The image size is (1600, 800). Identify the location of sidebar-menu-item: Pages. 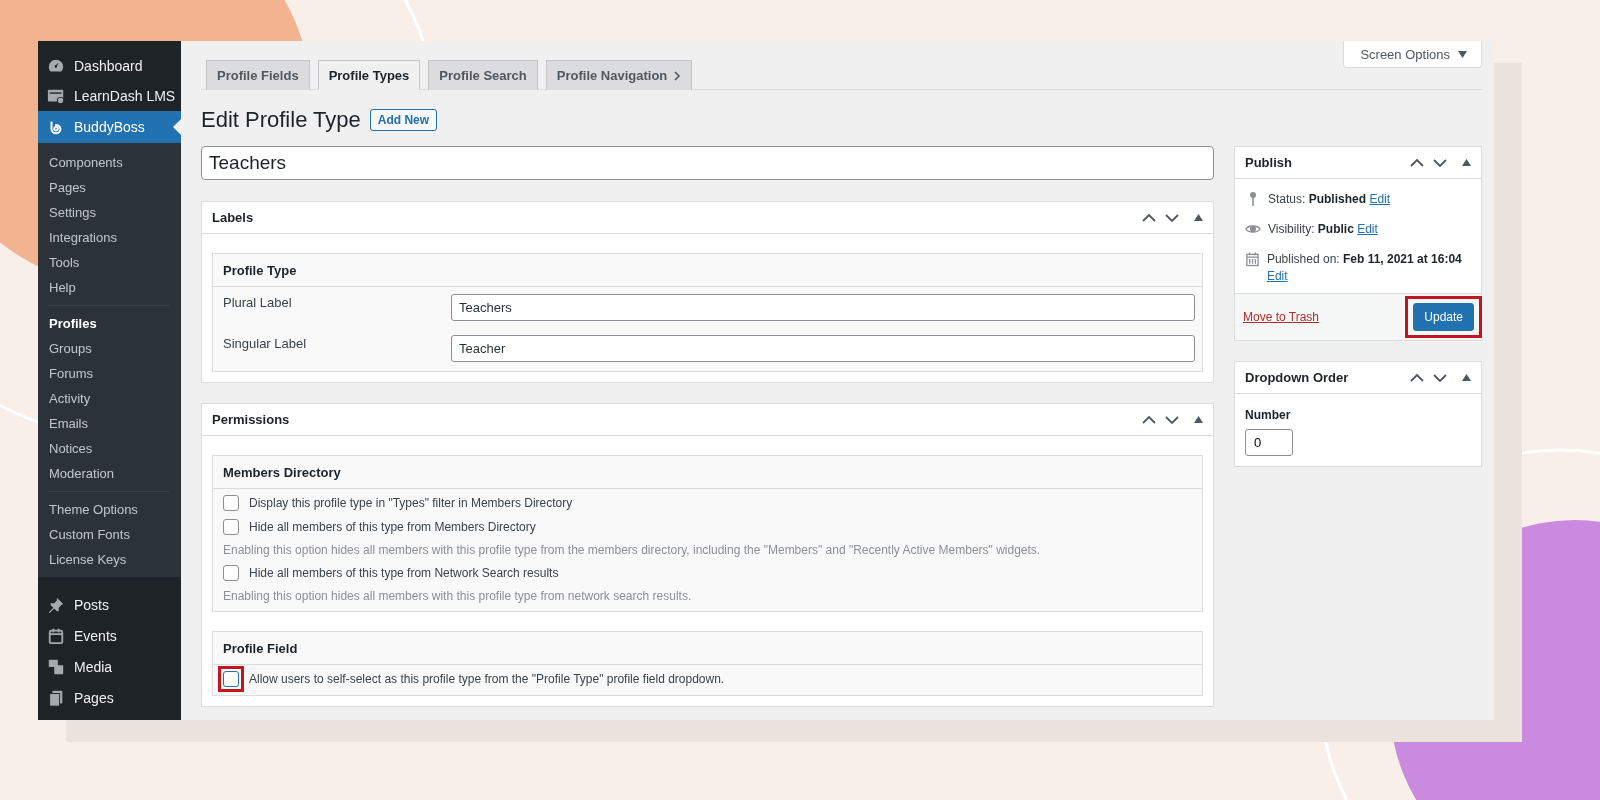
(109, 697).